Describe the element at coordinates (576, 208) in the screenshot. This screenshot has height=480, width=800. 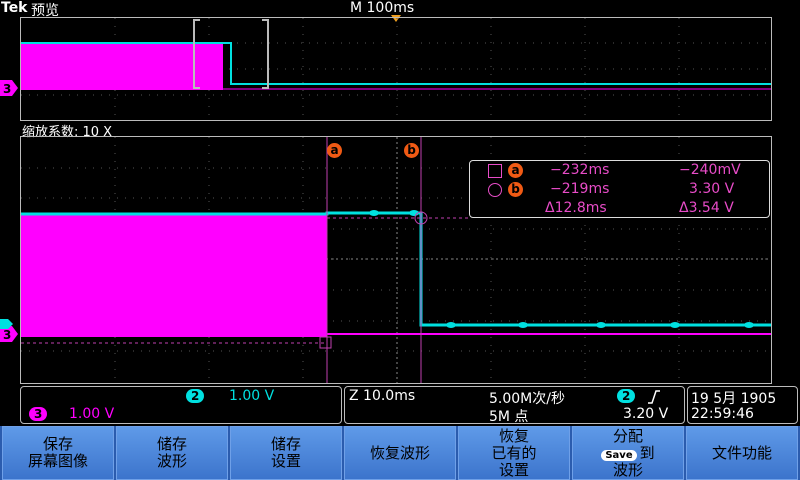
I see `cursor-delta-time: Δ12.8ms` at that location.